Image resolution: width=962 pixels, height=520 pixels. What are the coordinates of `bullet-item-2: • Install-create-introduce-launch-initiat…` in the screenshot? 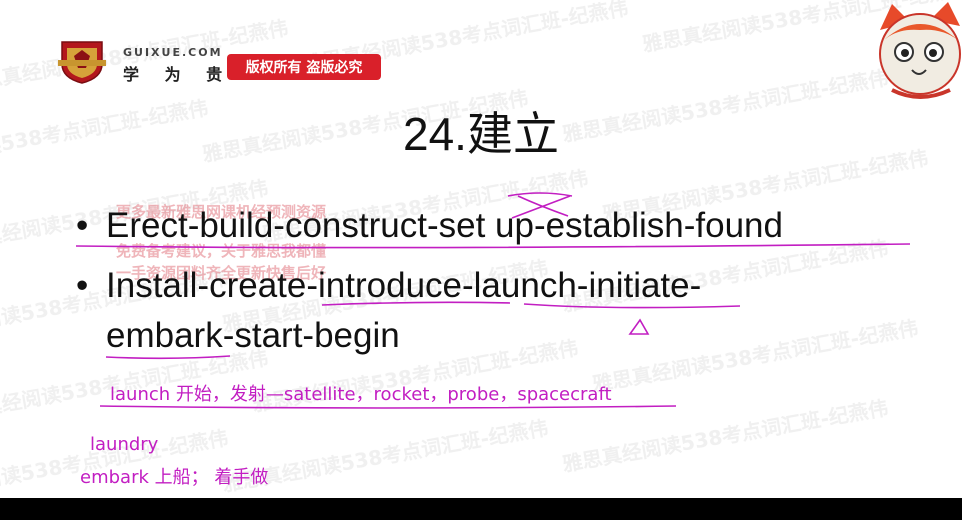 It's located at (388, 286).